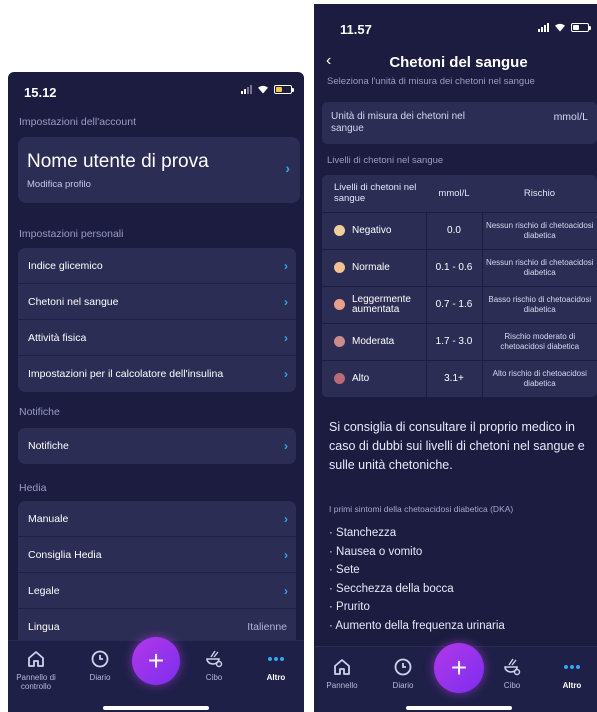  I want to click on level-name: Moderata, so click(373, 341).